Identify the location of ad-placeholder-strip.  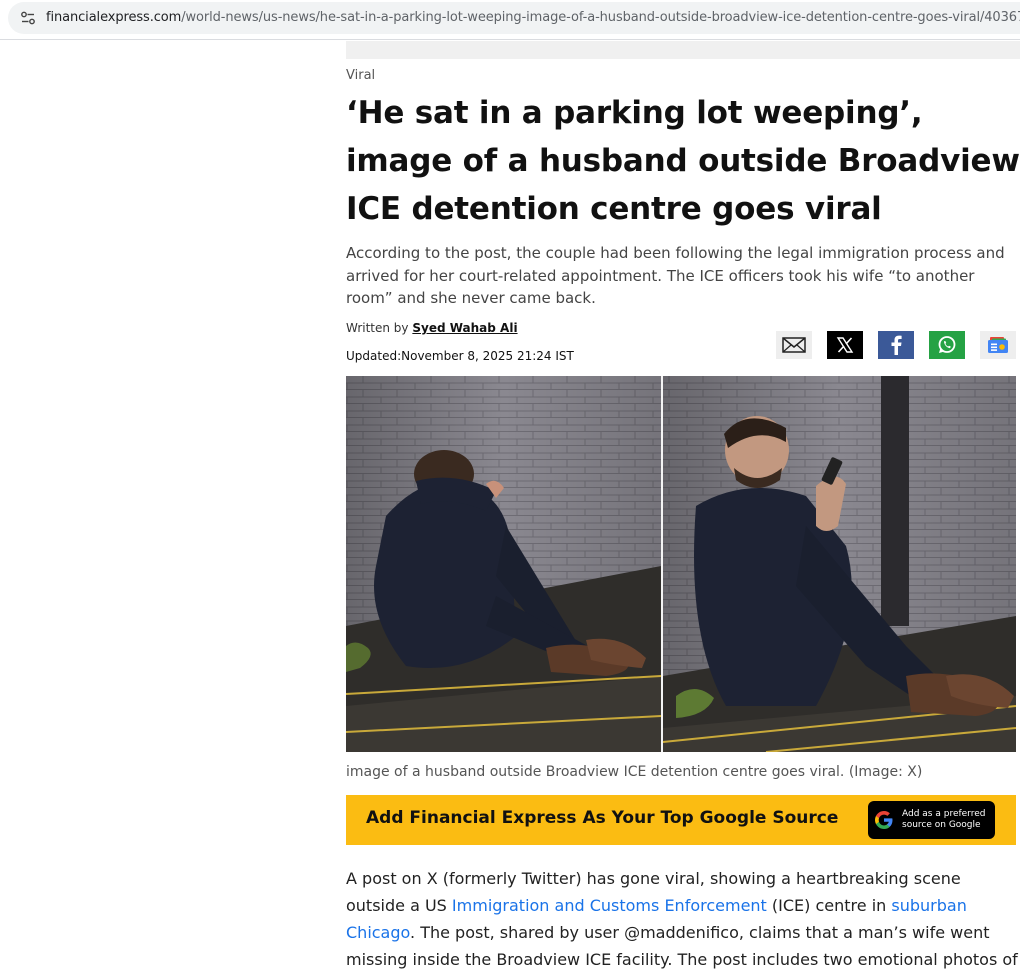
(683, 50).